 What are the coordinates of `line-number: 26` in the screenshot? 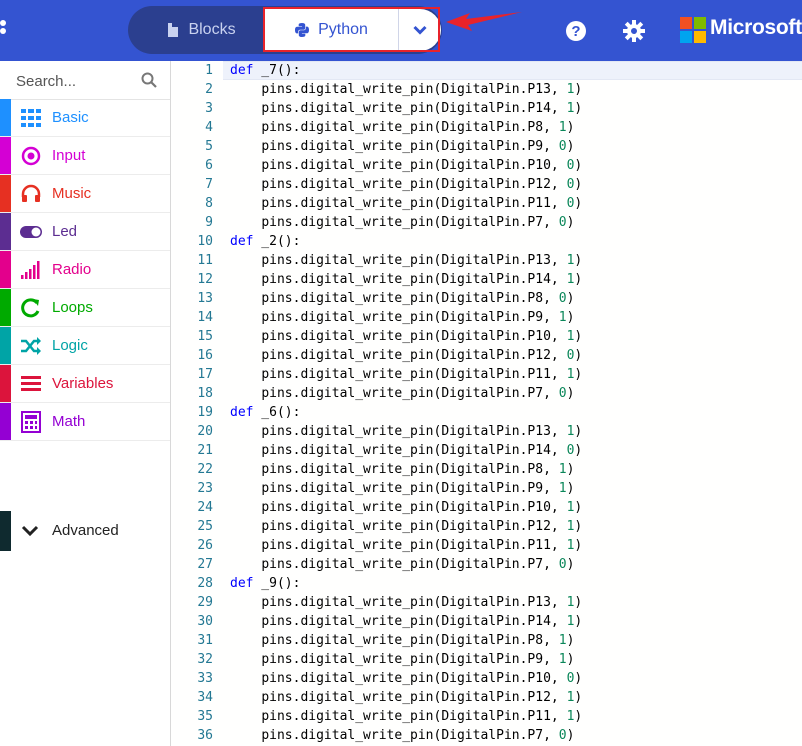 It's located at (205, 545).